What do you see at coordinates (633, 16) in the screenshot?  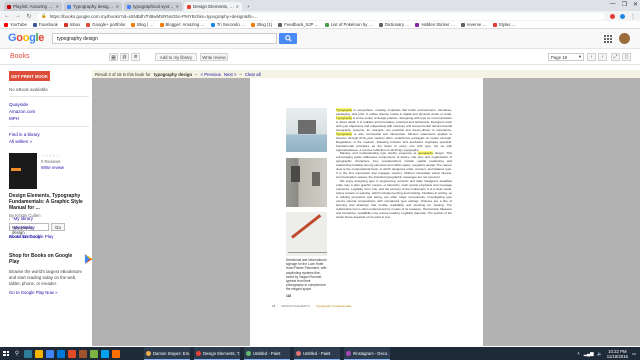 I see `menu-icon: ⋮` at bounding box center [633, 16].